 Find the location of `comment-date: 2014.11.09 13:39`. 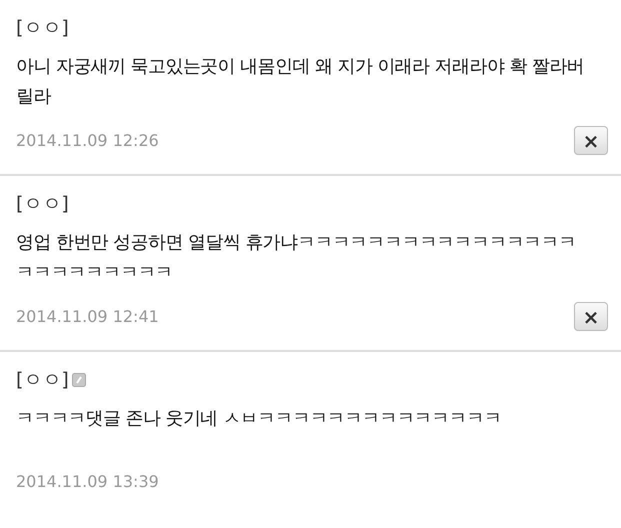

comment-date: 2014.11.09 13:39 is located at coordinates (87, 481).